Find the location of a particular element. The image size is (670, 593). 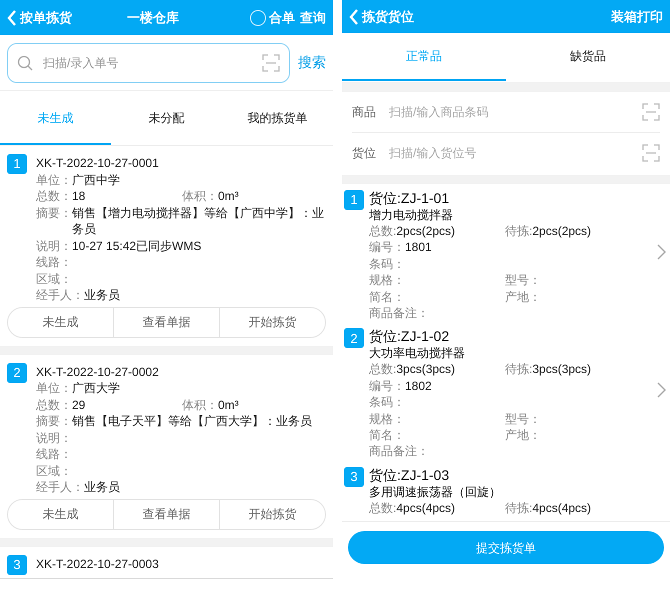

input-field: 扫描/输入商品条码 is located at coordinates (509, 112).